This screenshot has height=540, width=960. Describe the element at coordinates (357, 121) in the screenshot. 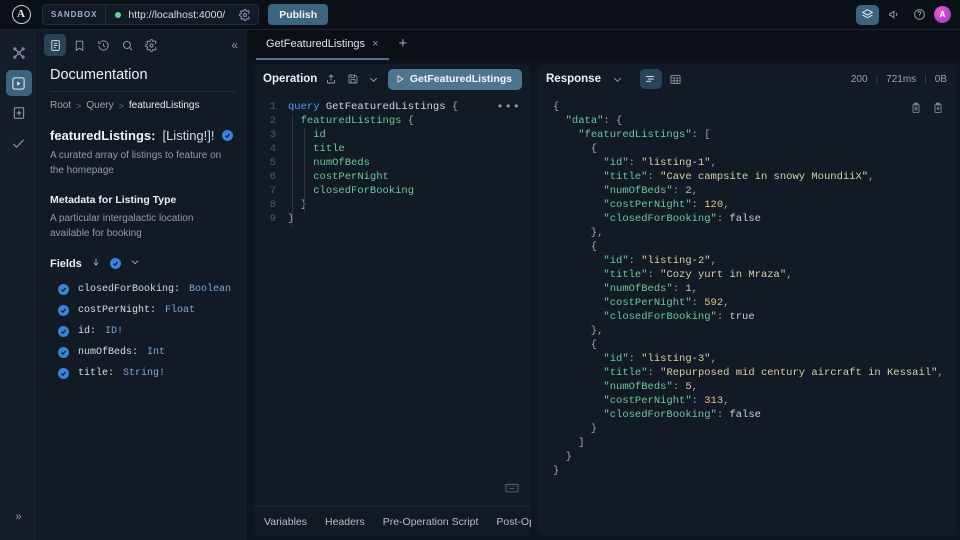

I see `code-line: featuredListings {` at that location.